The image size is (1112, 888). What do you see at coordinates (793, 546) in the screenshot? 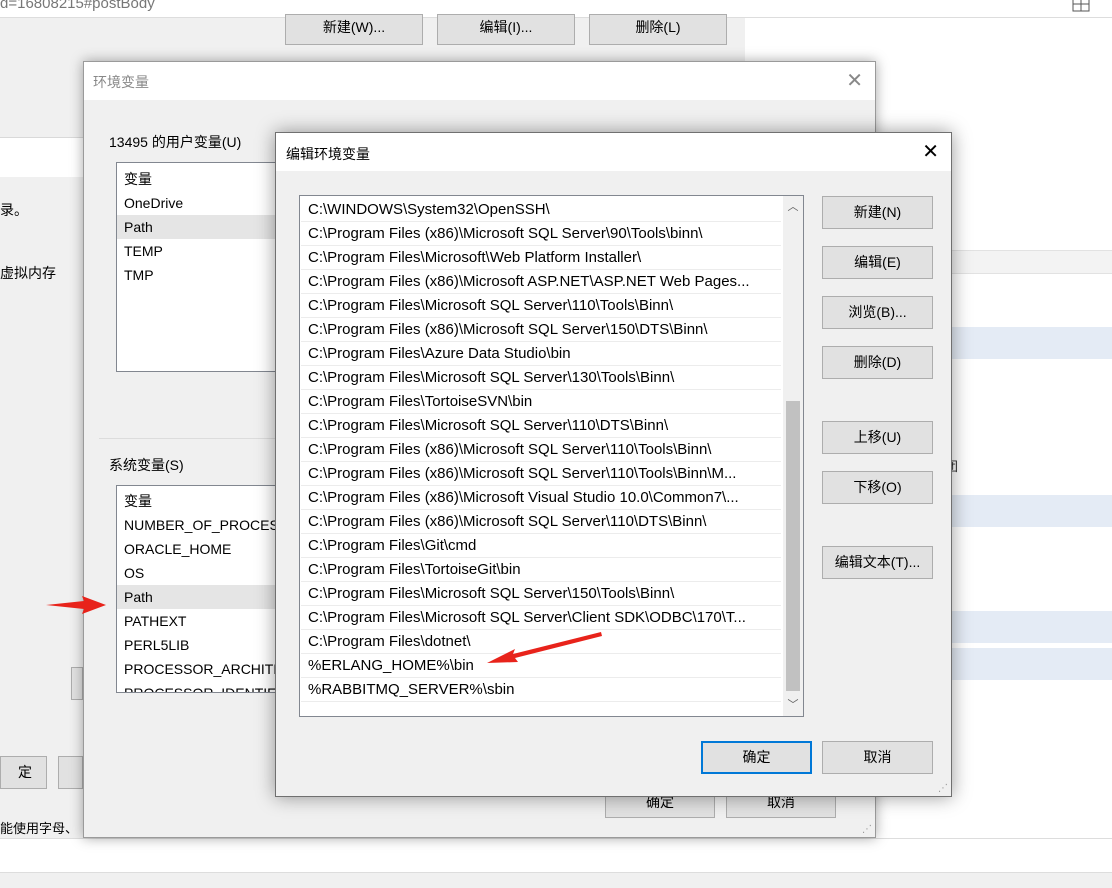
I see `scrollbar-thumb` at bounding box center [793, 546].